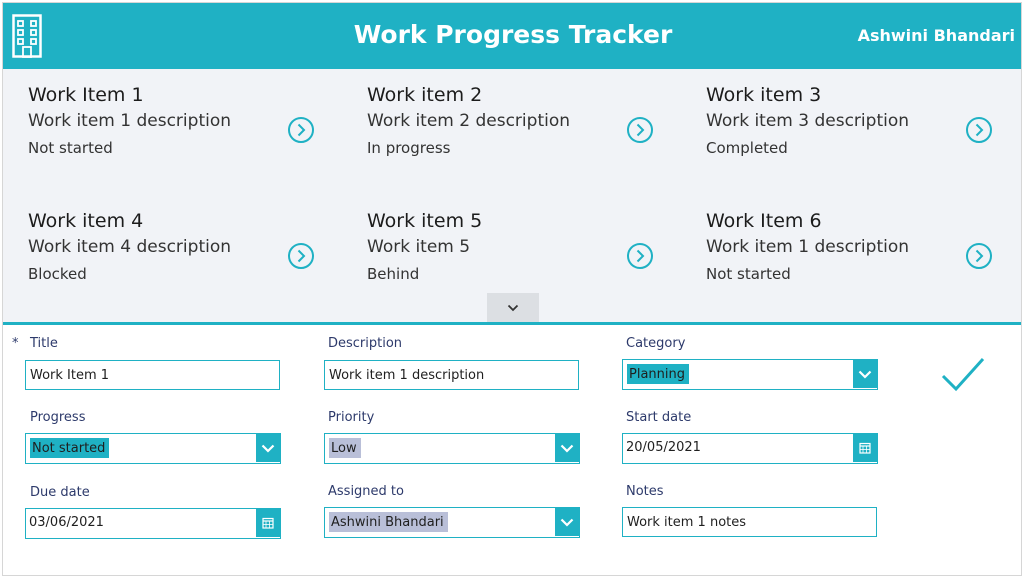  I want to click on item-title: Work Item 6, so click(764, 221).